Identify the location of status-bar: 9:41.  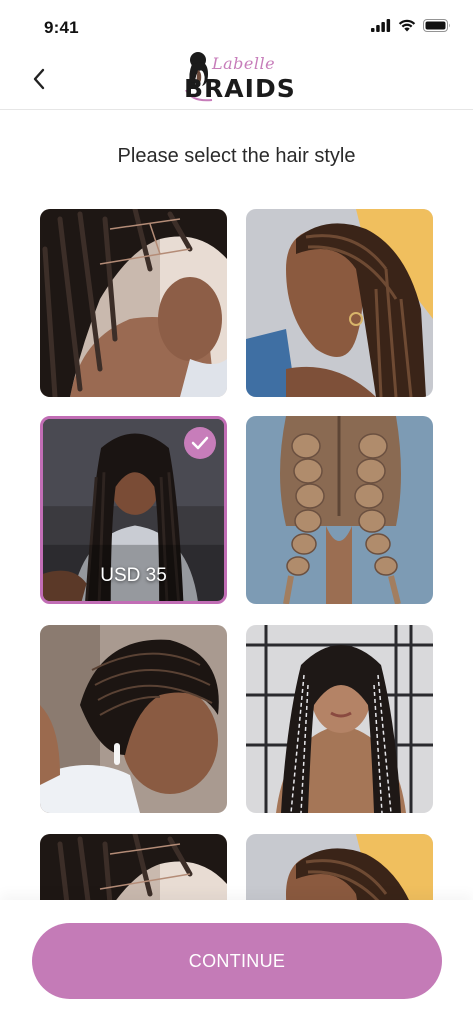
(236, 26).